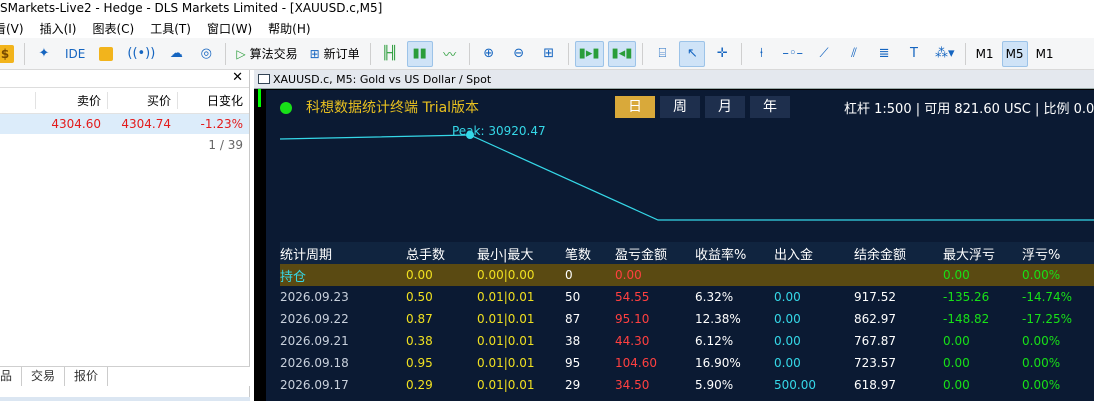  Describe the element at coordinates (722, 54) in the screenshot. I see `crosshair-icon: ✛` at that location.